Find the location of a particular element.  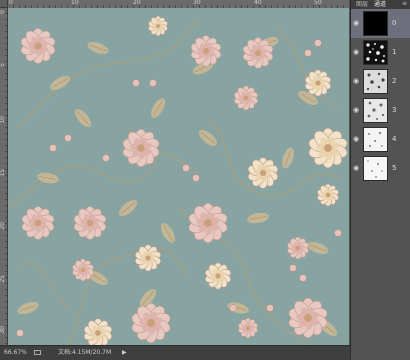

channels-panel: 图层 通道 ≡ ◉ 0 ◉ 1 ◉ 2 ◉ 3 ◉ 4 ◉ 5 is located at coordinates (380, 180).